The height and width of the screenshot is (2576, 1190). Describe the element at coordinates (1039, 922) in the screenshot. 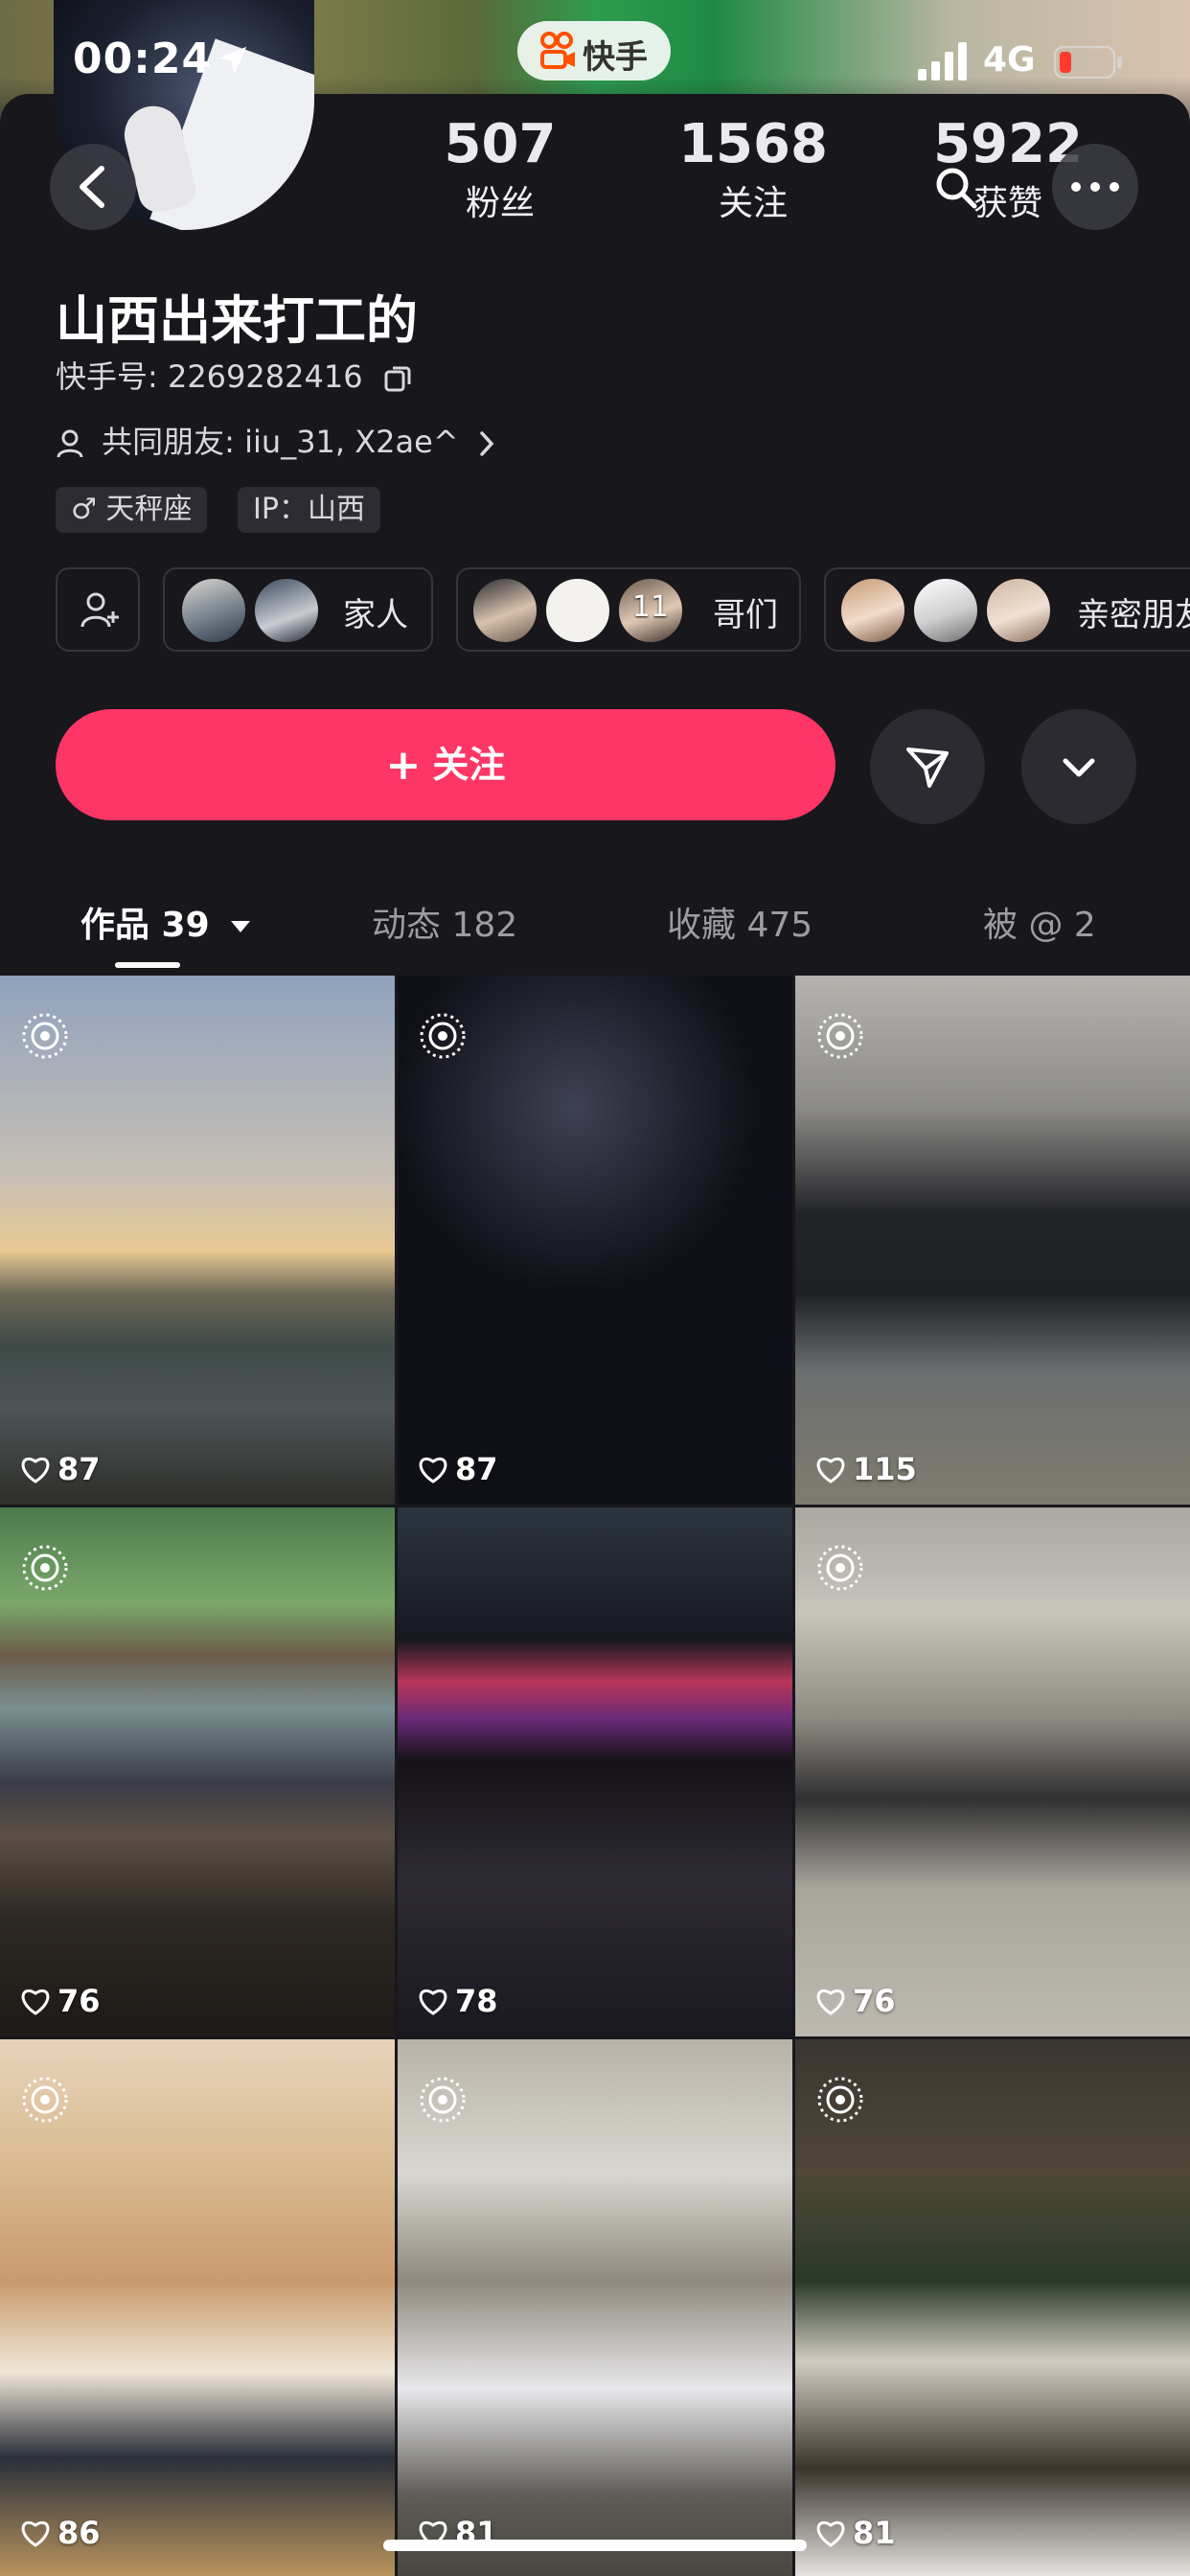

I see `tab-mentions: 被 @ 2` at that location.